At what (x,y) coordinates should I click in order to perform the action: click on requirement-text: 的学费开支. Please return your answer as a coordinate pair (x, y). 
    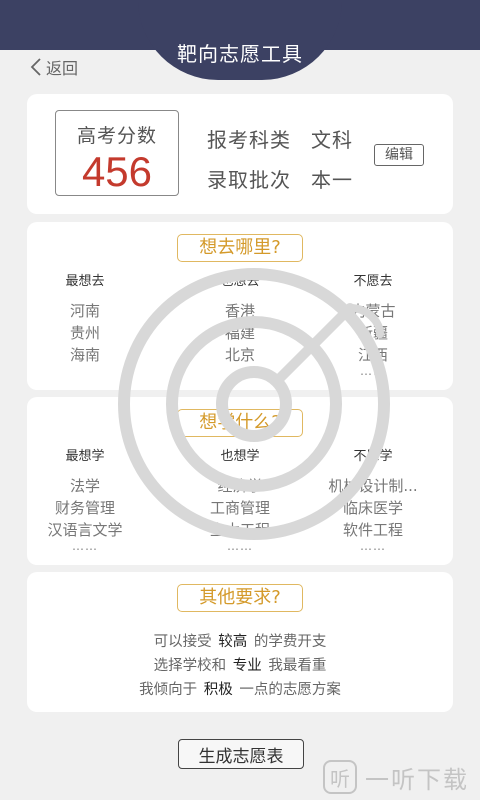
    Looking at the image, I should click on (290, 642).